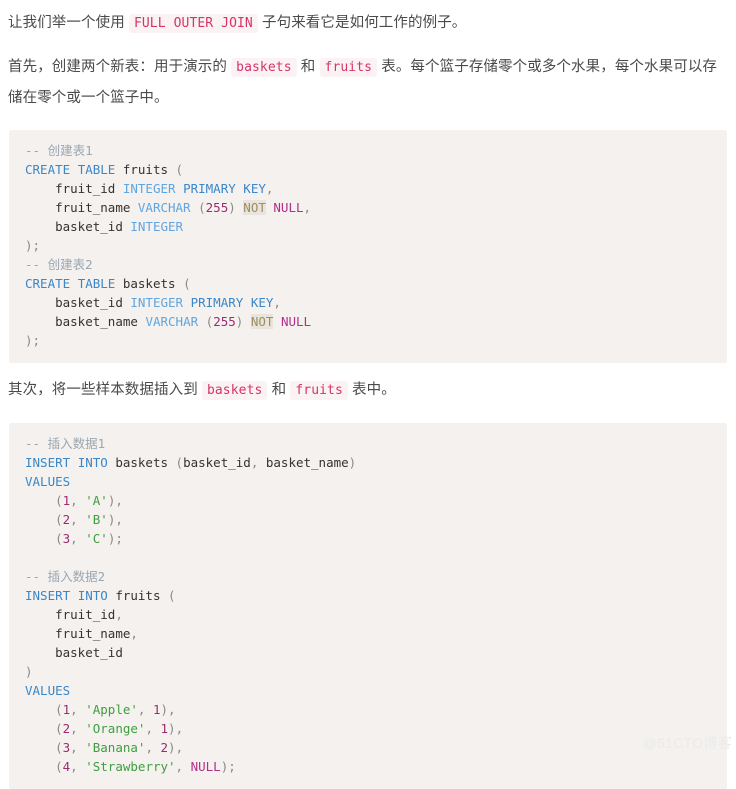  Describe the element at coordinates (308, 67) in the screenshot. I see `paragraph-create-tables-seg2: 和` at that location.